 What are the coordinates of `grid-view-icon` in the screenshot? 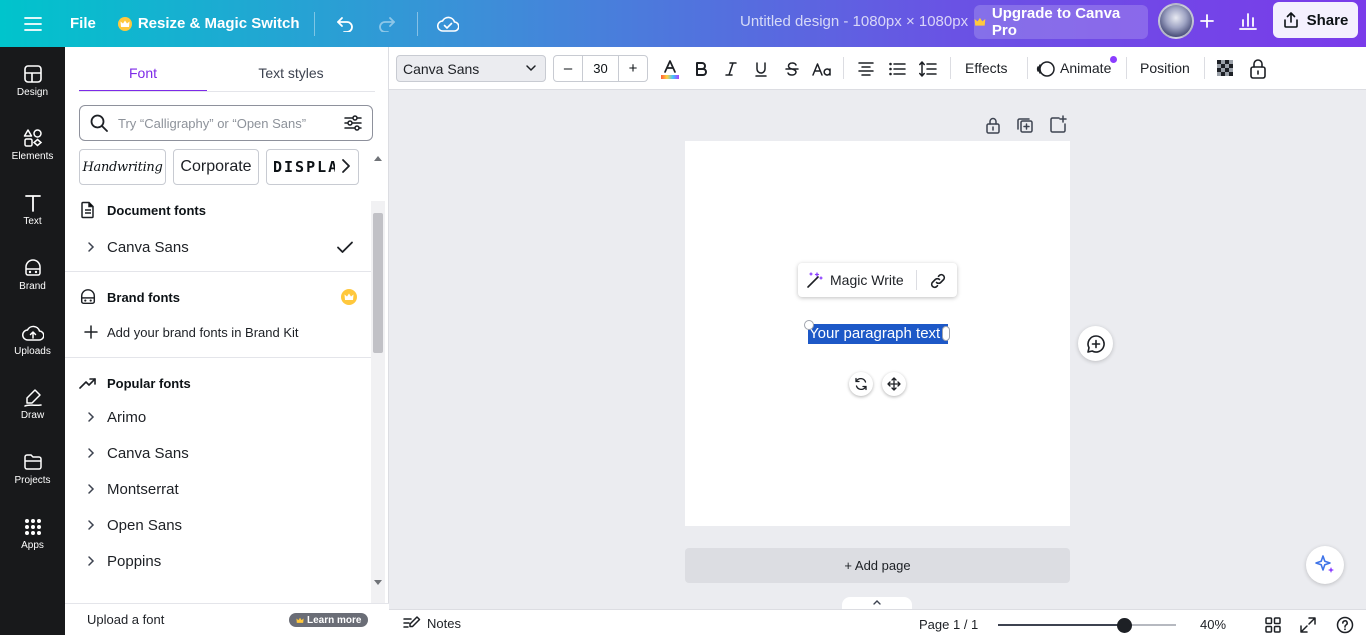 It's located at (1273, 625).